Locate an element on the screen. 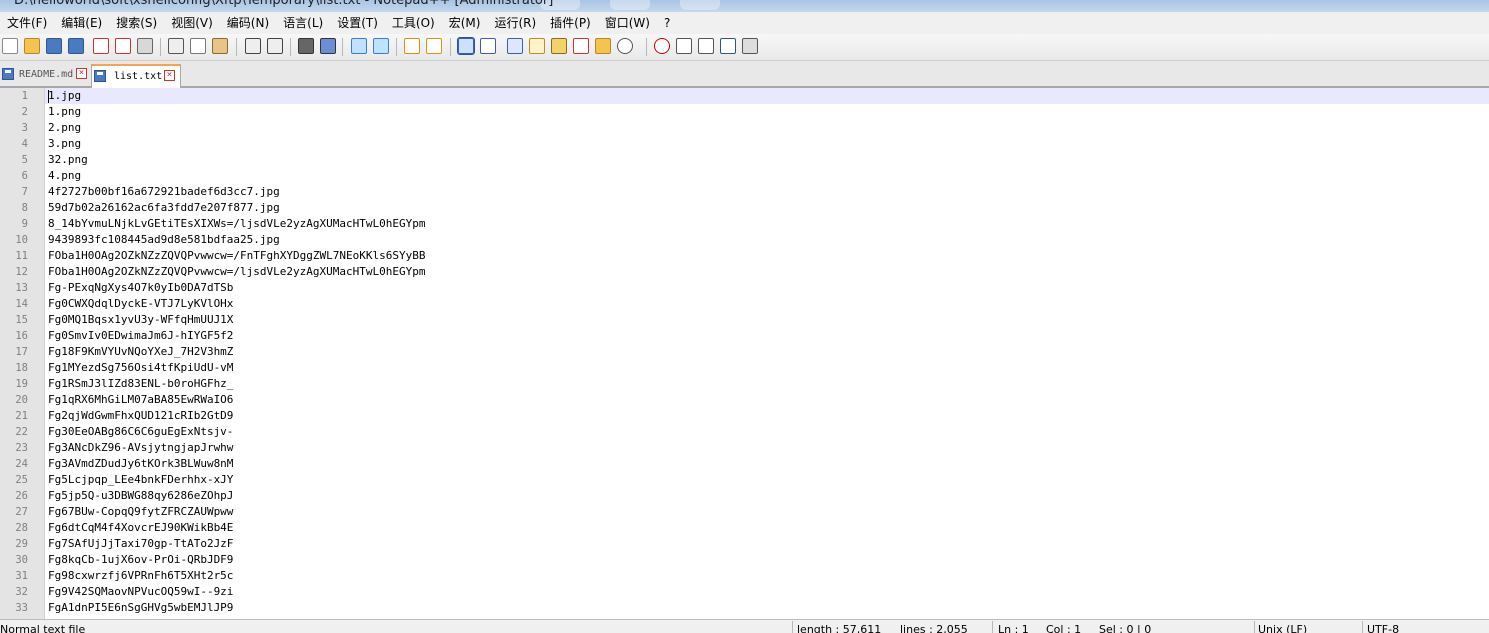 This screenshot has width=1489, height=633. line-number: 26 is located at coordinates (21, 496).